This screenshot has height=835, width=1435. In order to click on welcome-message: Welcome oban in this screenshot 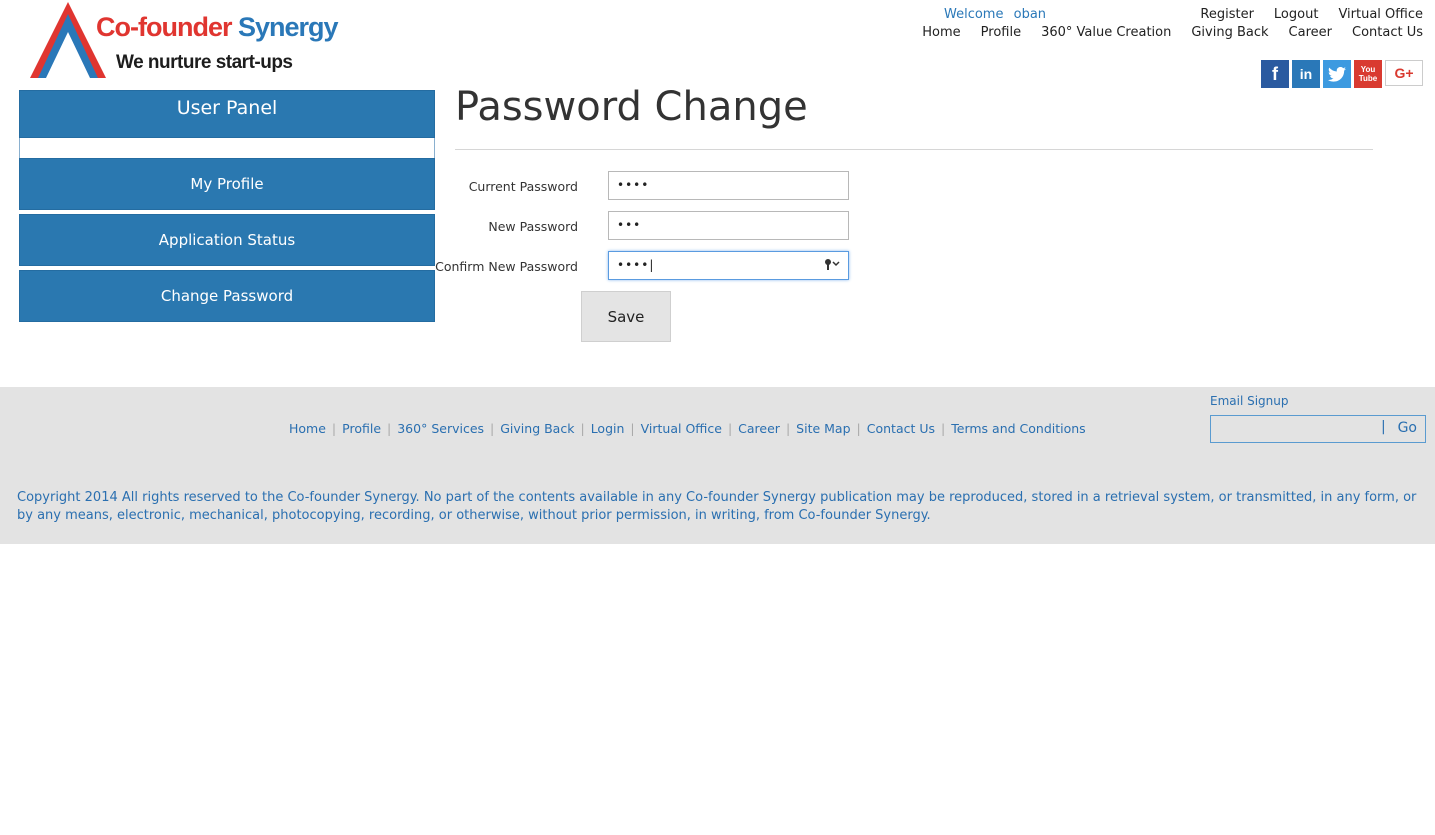, I will do `click(995, 14)`.